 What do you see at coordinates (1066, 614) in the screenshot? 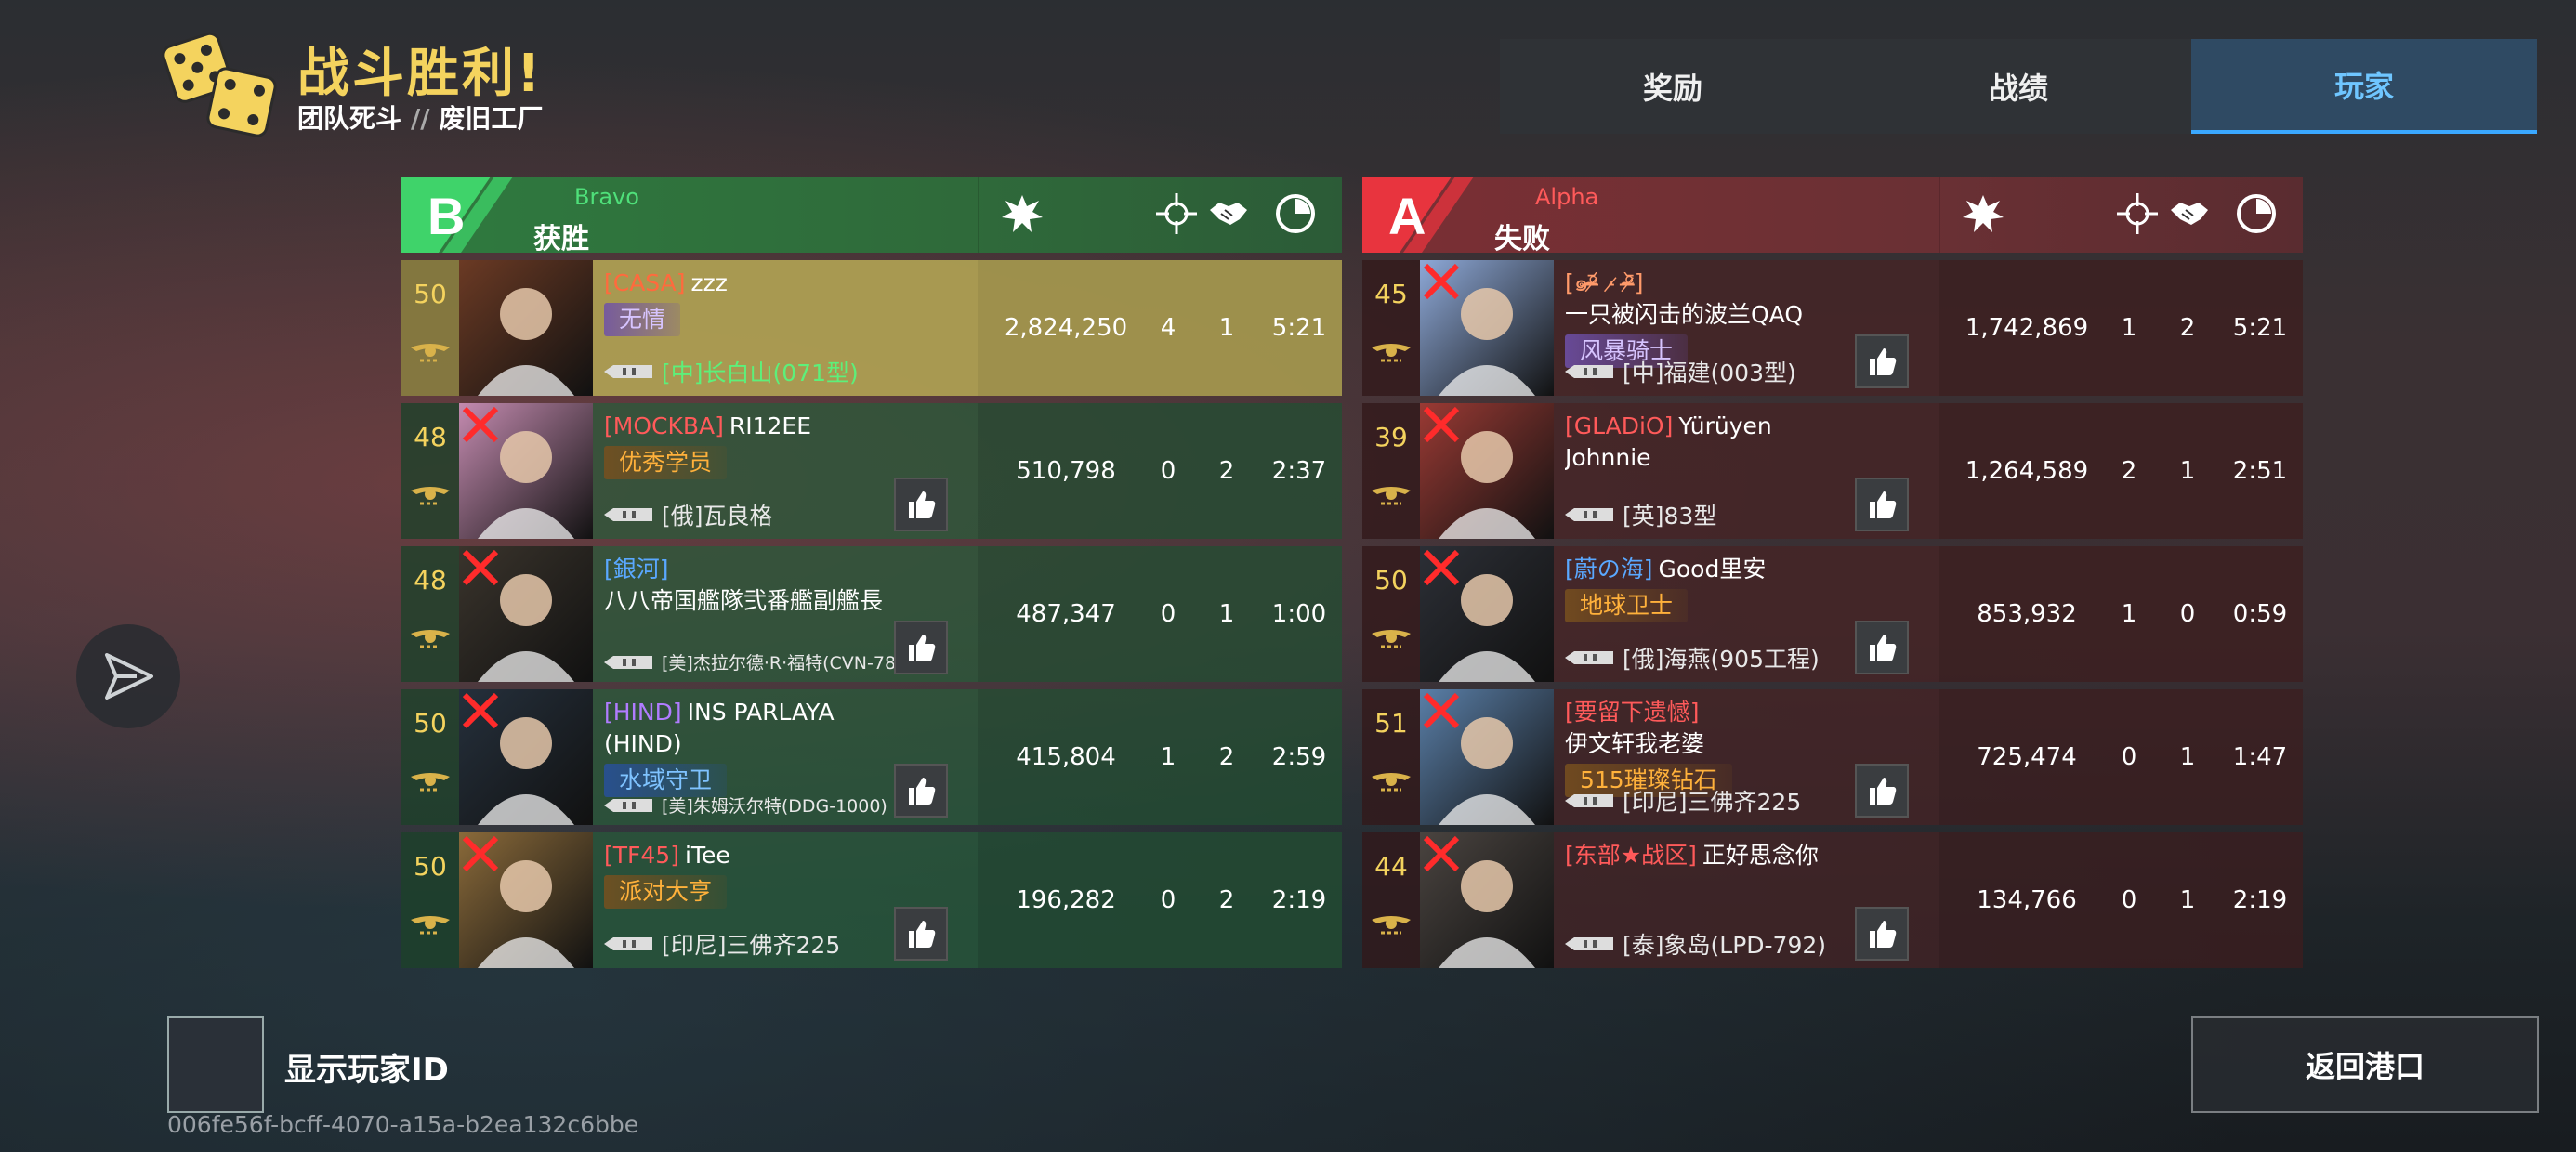
I see `score-value: 487,347` at bounding box center [1066, 614].